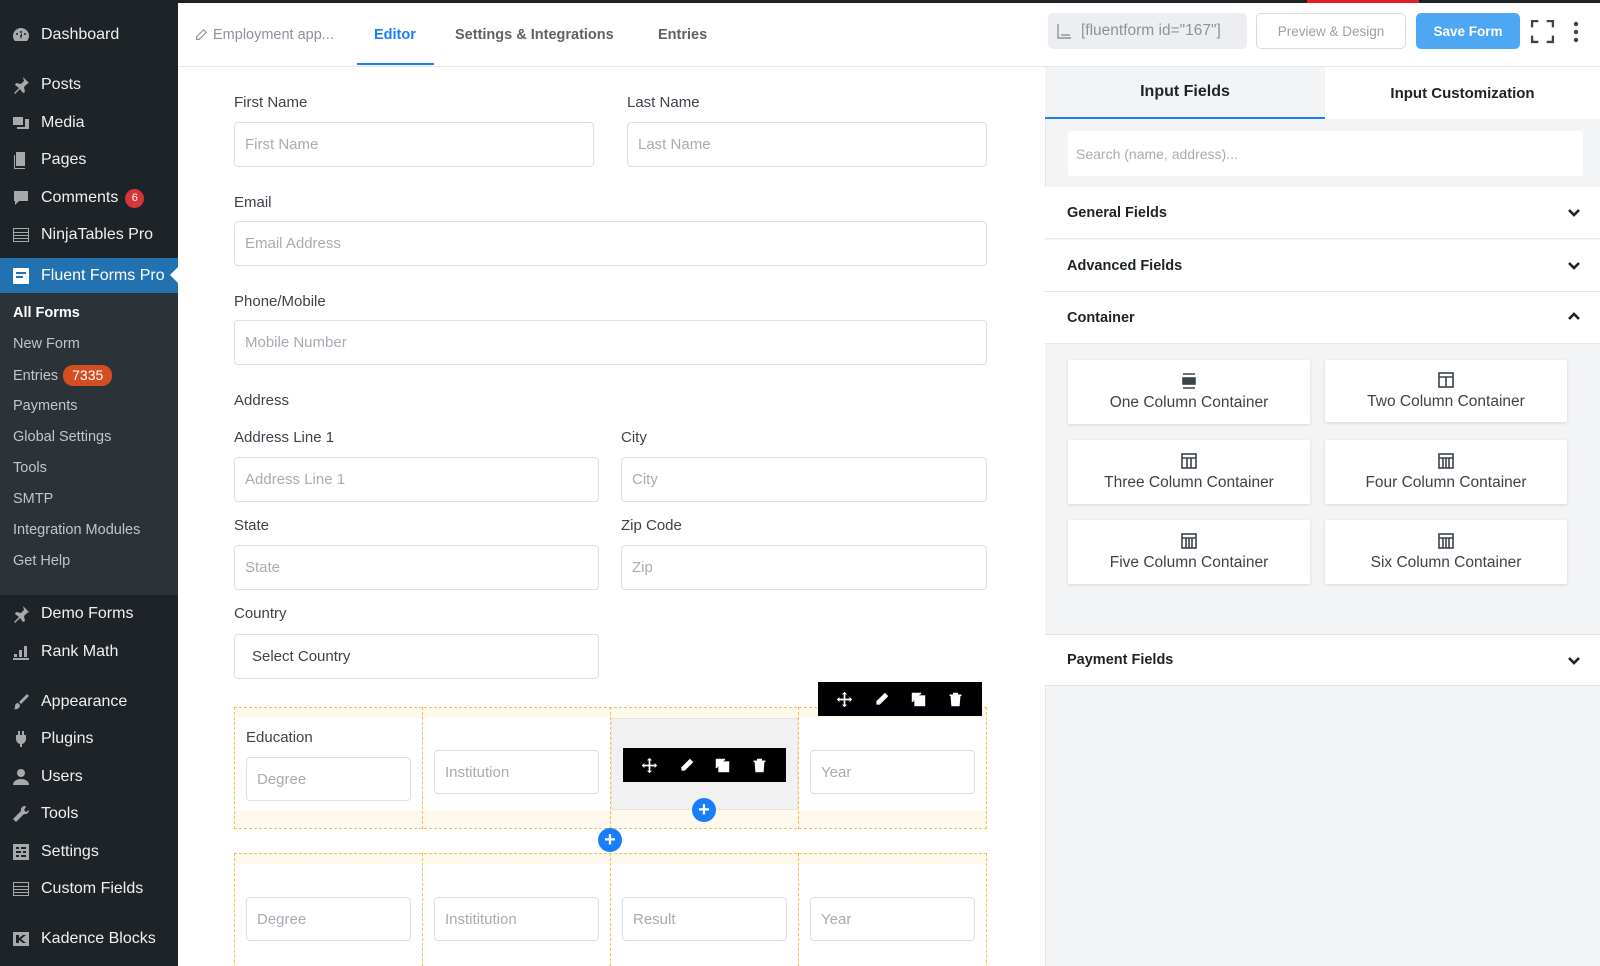 This screenshot has width=1600, height=966. What do you see at coordinates (1542, 31) in the screenshot?
I see `fullscreen-icon` at bounding box center [1542, 31].